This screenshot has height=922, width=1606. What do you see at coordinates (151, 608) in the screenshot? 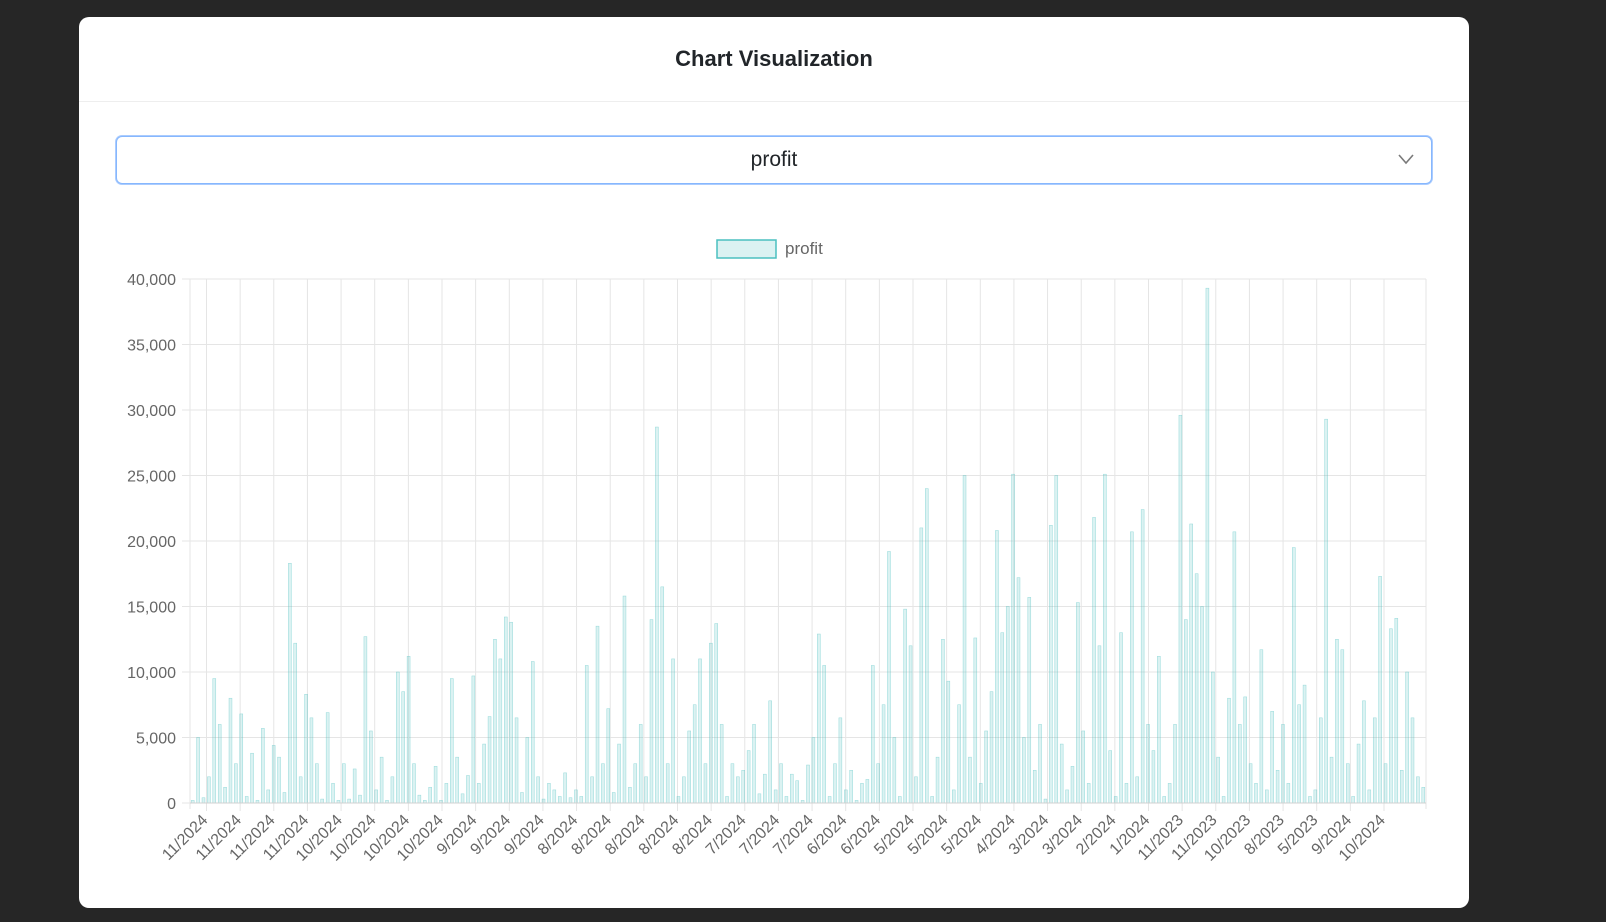
I see `y-tick-label: 15,000` at bounding box center [151, 608].